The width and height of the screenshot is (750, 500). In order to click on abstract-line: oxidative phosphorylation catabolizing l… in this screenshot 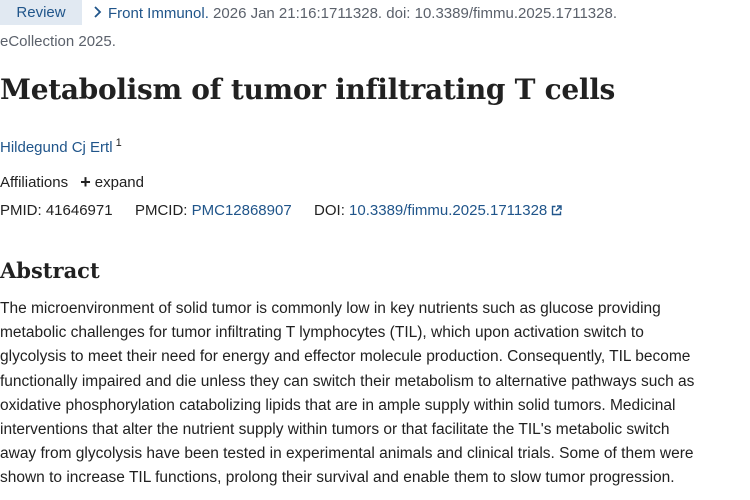, I will do `click(338, 405)`.